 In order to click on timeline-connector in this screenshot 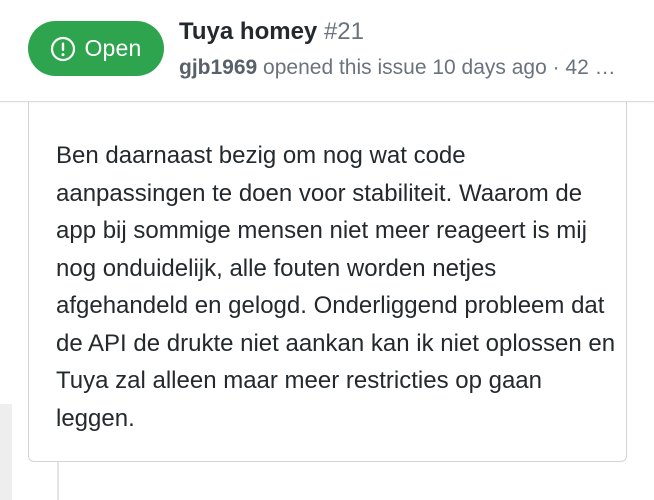, I will do `click(58, 481)`.